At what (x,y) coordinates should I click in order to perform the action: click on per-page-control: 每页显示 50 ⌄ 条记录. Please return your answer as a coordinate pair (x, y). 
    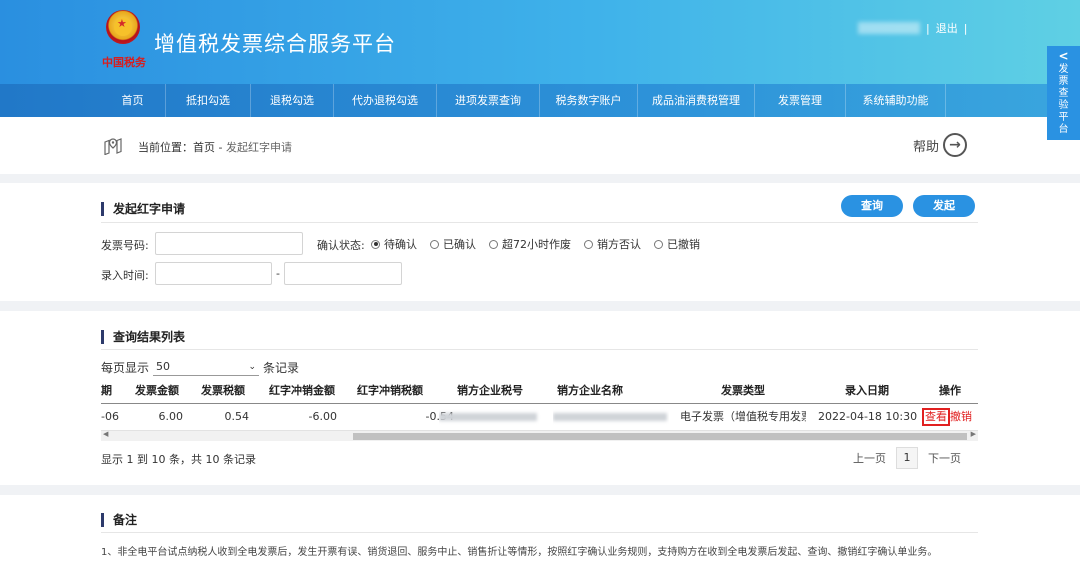
    Looking at the image, I should click on (200, 367).